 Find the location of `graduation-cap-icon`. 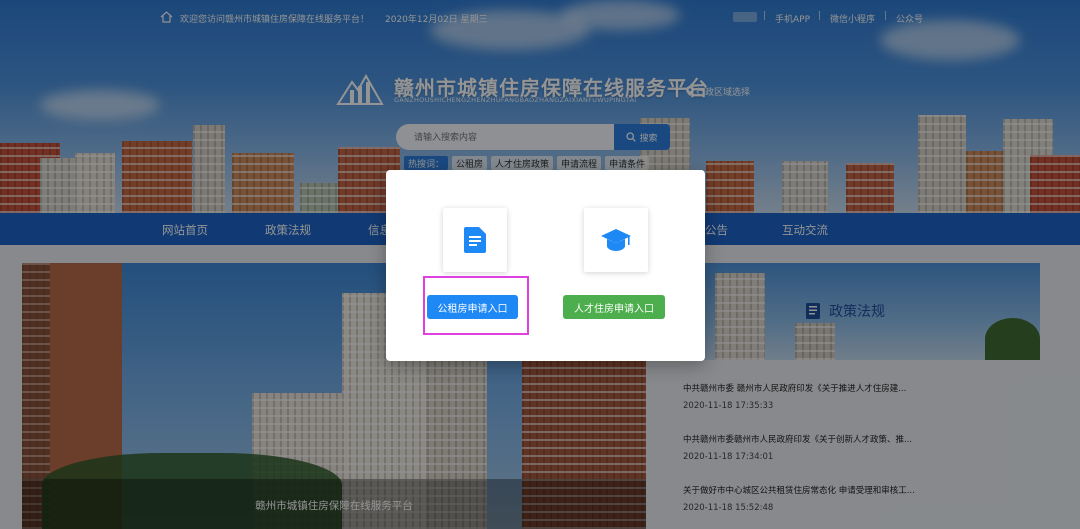

graduation-cap-icon is located at coordinates (616, 240).